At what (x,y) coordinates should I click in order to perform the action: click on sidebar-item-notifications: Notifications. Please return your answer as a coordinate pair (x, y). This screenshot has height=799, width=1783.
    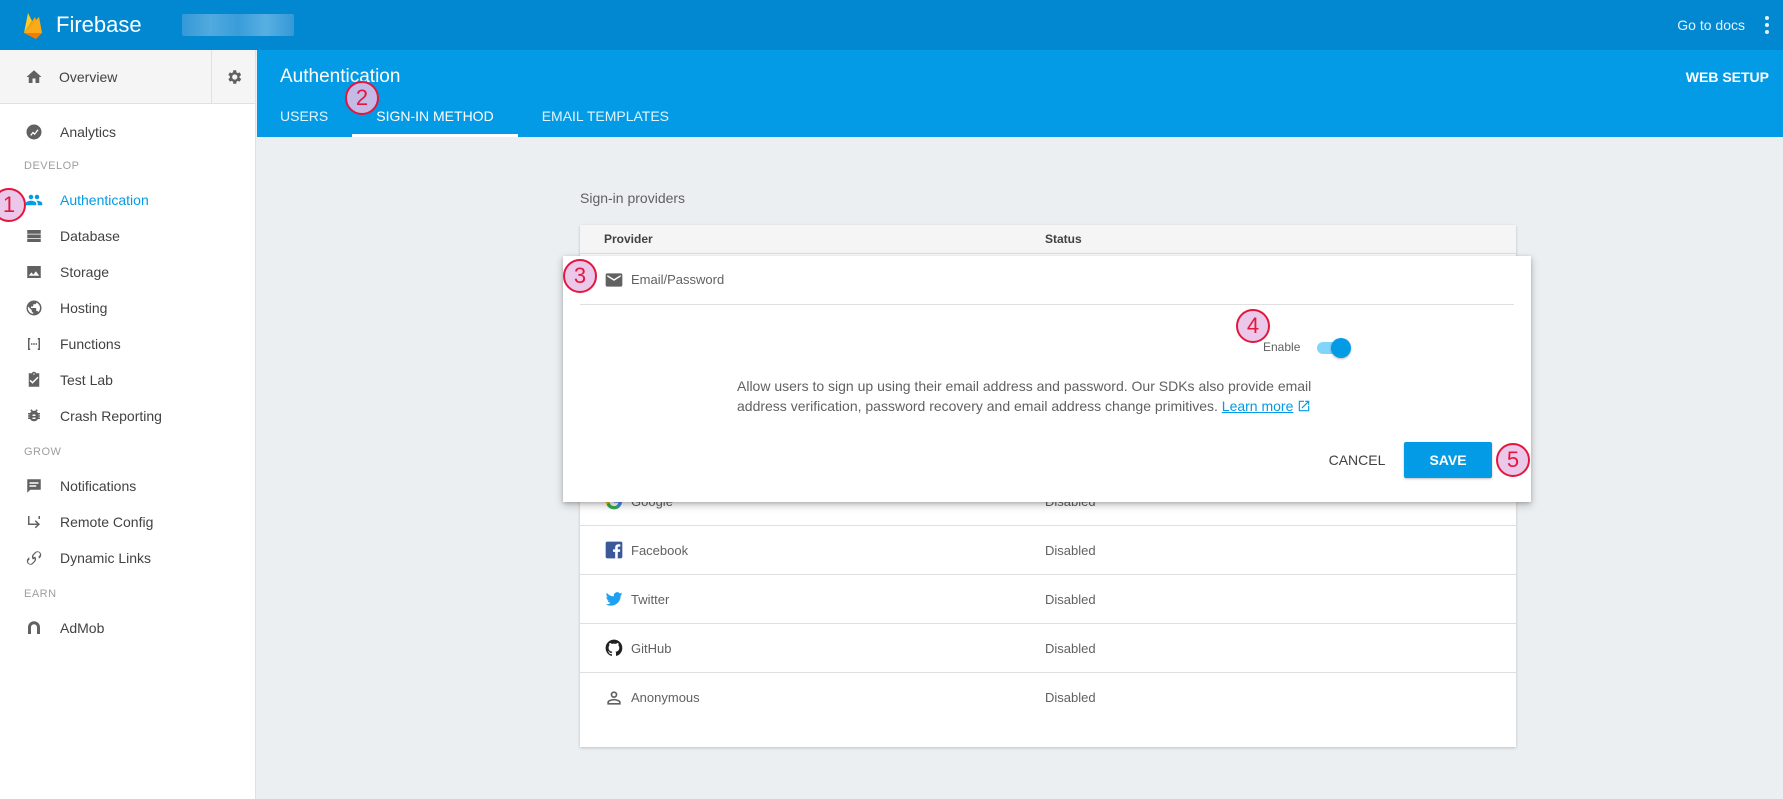
    Looking at the image, I should click on (127, 486).